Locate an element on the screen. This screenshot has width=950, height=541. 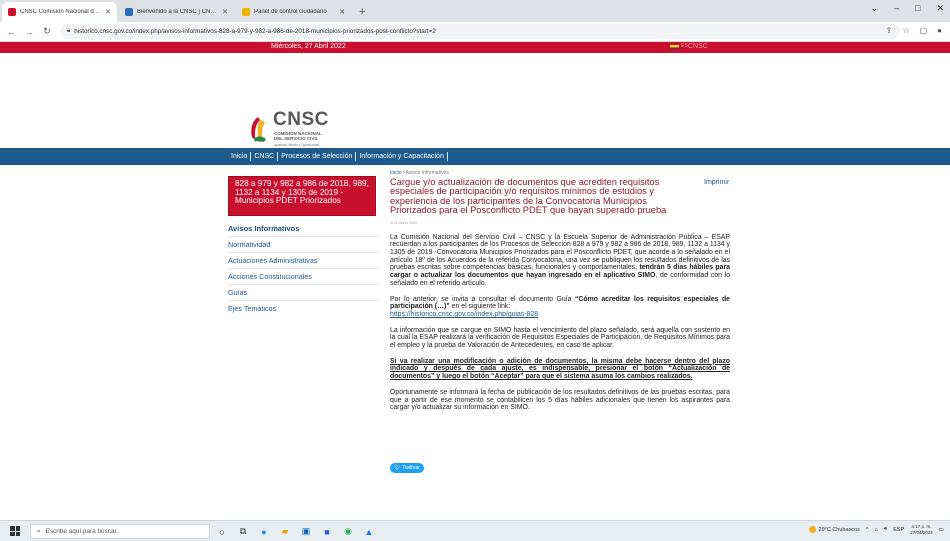
tab-label: Bienvenido a la CNSC | CNSC is located at coordinates (178, 12).